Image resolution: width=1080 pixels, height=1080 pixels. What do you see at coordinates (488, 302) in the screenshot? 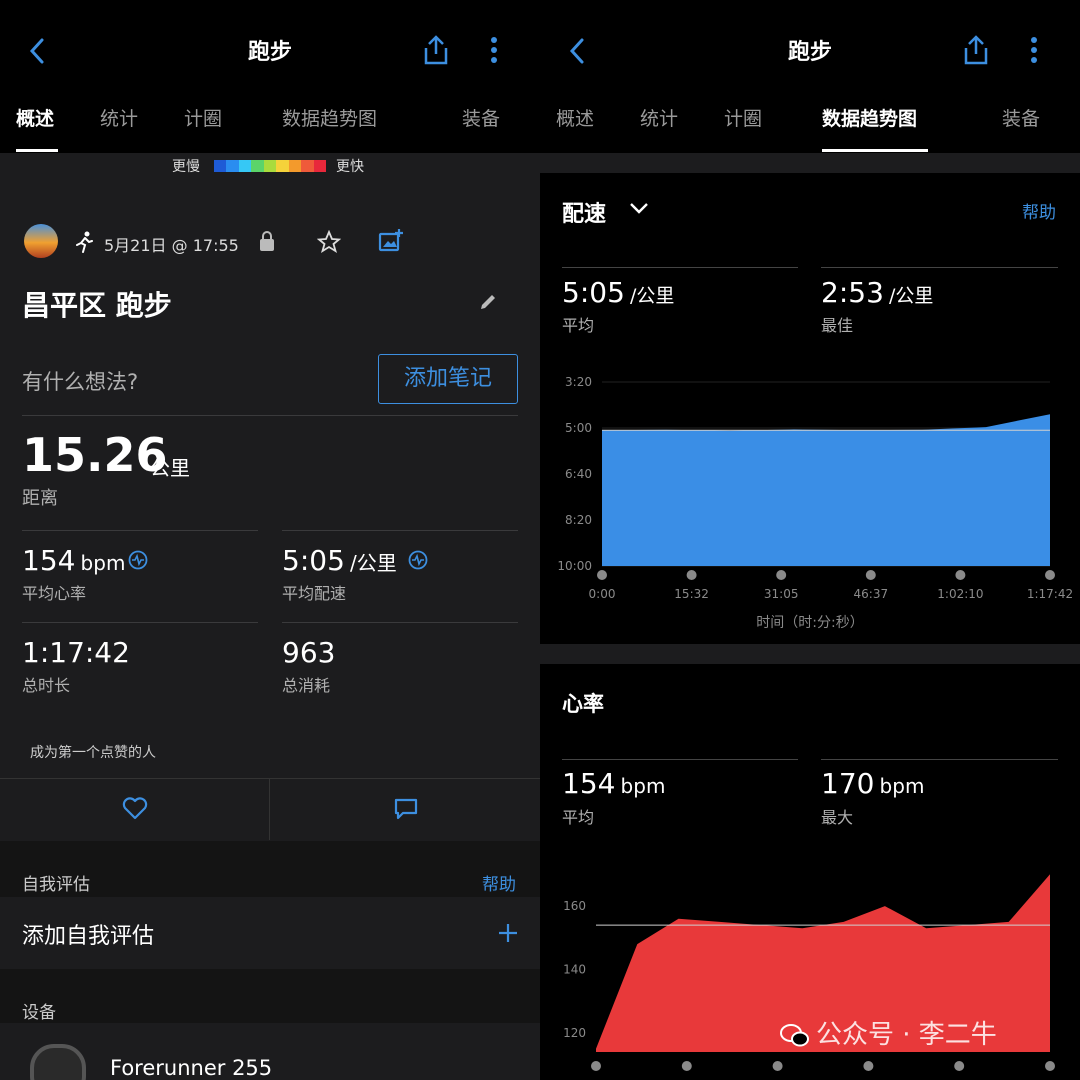
I see `edit-pencil-icon` at bounding box center [488, 302].